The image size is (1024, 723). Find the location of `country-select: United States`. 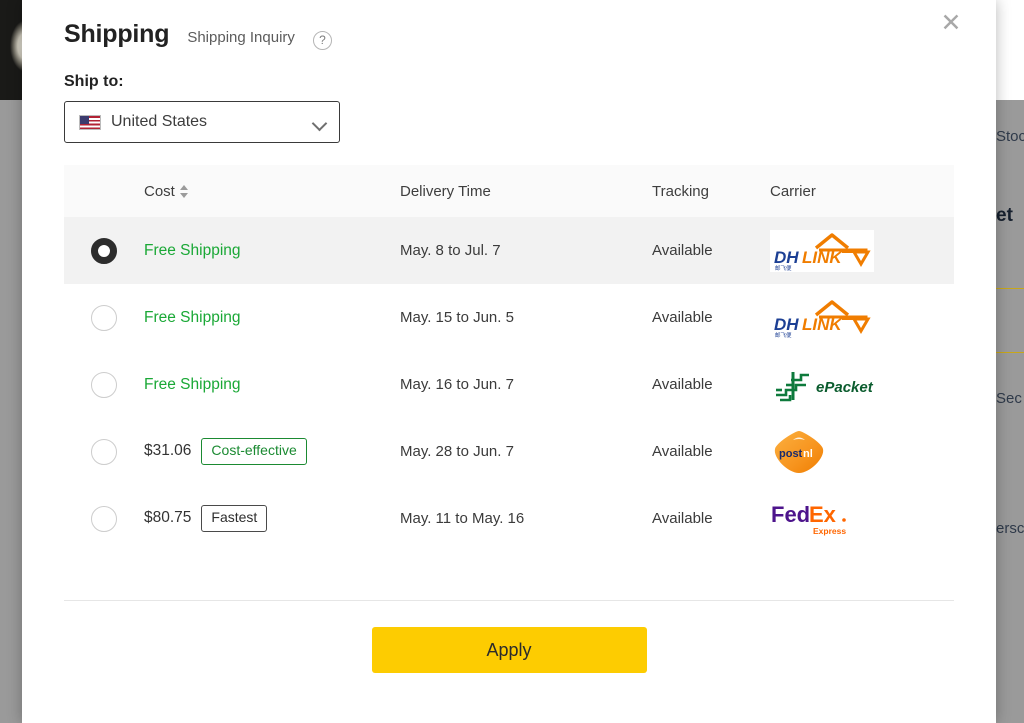

country-select: United States is located at coordinates (202, 122).